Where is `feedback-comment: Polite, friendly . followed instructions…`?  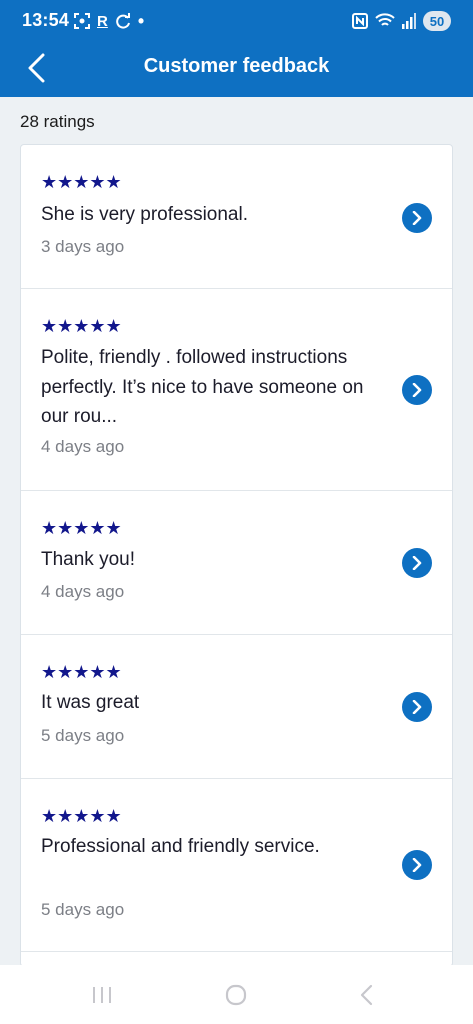 feedback-comment: Polite, friendly . followed instructions… is located at coordinates (202, 387).